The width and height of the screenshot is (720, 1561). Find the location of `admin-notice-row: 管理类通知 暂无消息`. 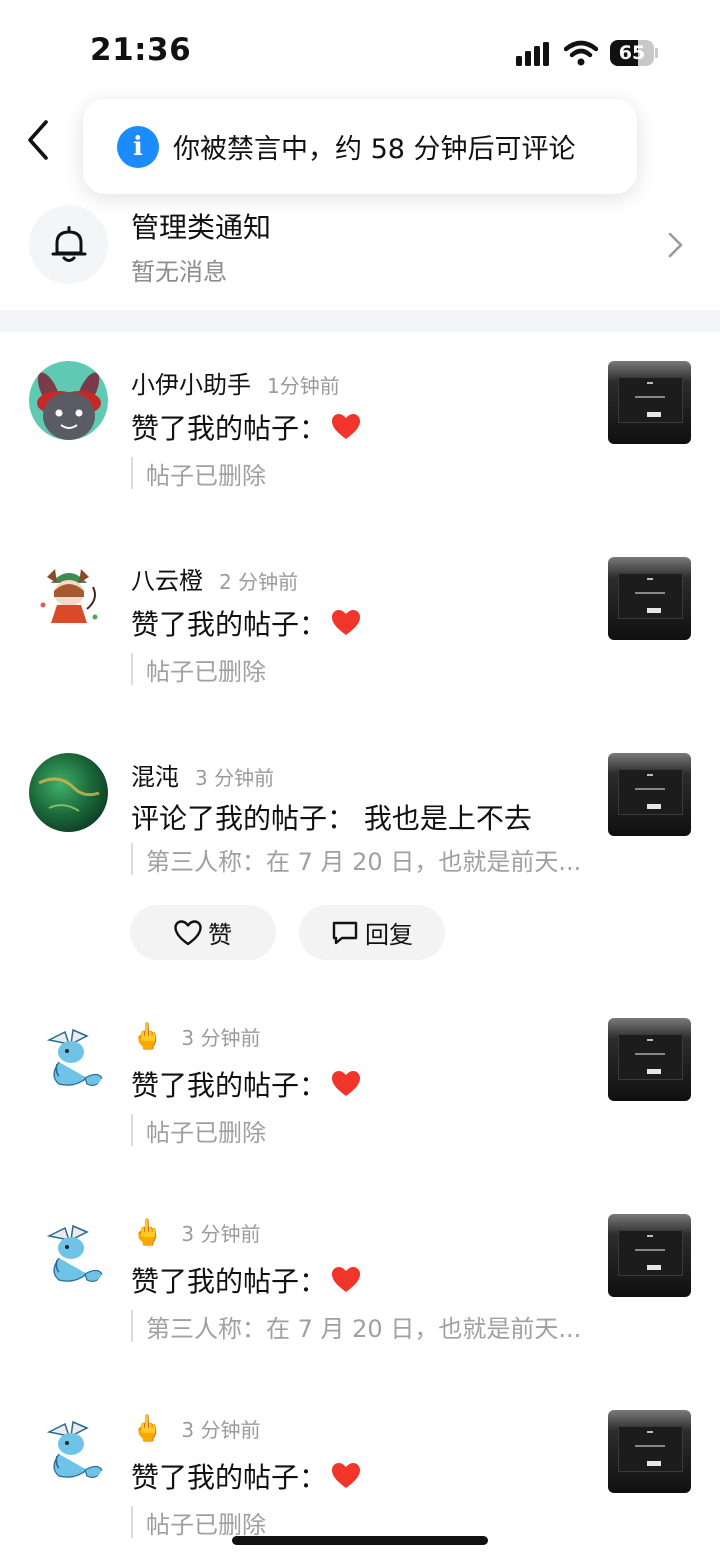

admin-notice-row: 管理类通知 暂无消息 is located at coordinates (360, 255).